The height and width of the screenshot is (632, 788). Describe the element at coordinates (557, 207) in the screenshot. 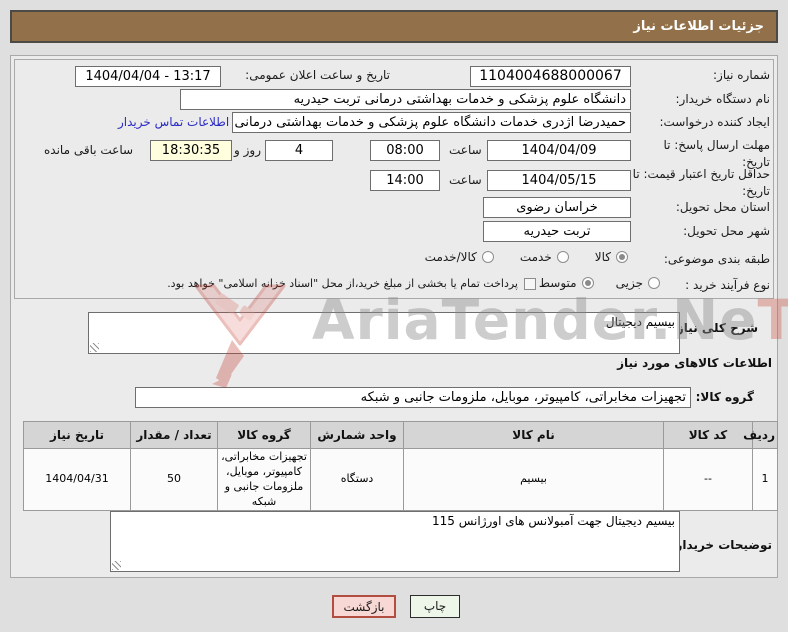

I see `delivery-province-field: خراسان رضوی` at that location.